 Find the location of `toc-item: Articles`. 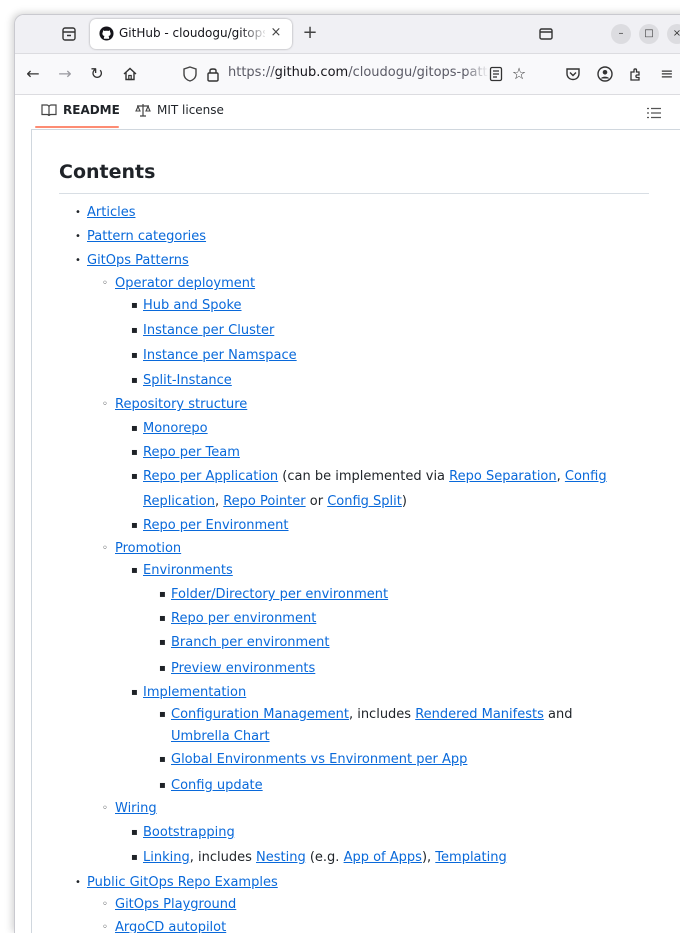

toc-item: Articles is located at coordinates (111, 213).